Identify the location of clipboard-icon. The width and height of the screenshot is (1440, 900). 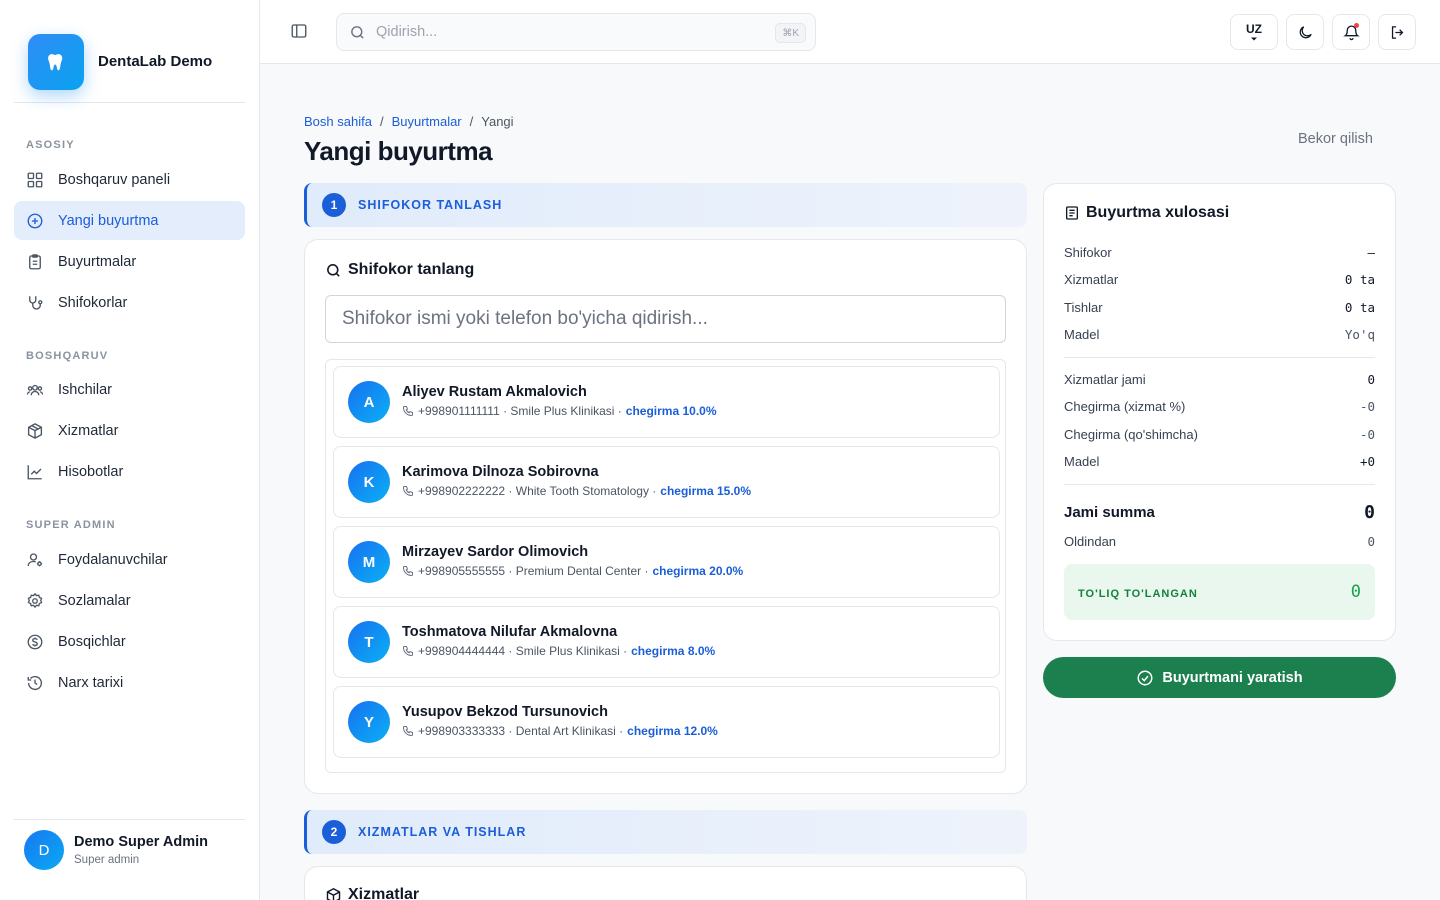
(35, 261).